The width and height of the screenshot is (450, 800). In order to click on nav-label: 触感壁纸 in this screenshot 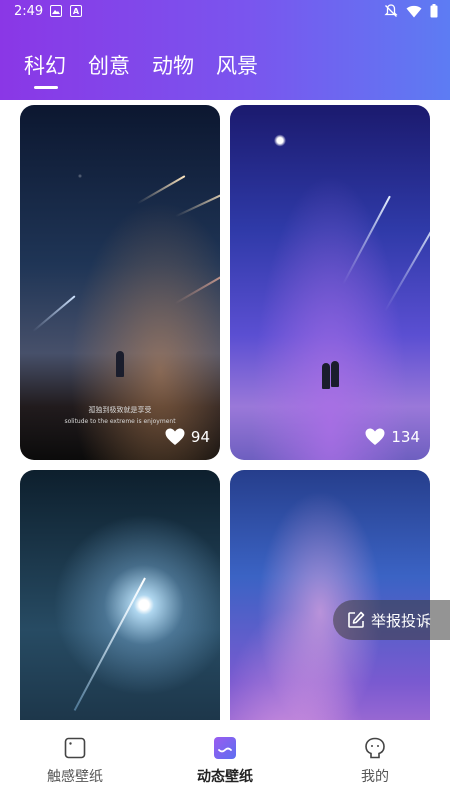, I will do `click(75, 777)`.